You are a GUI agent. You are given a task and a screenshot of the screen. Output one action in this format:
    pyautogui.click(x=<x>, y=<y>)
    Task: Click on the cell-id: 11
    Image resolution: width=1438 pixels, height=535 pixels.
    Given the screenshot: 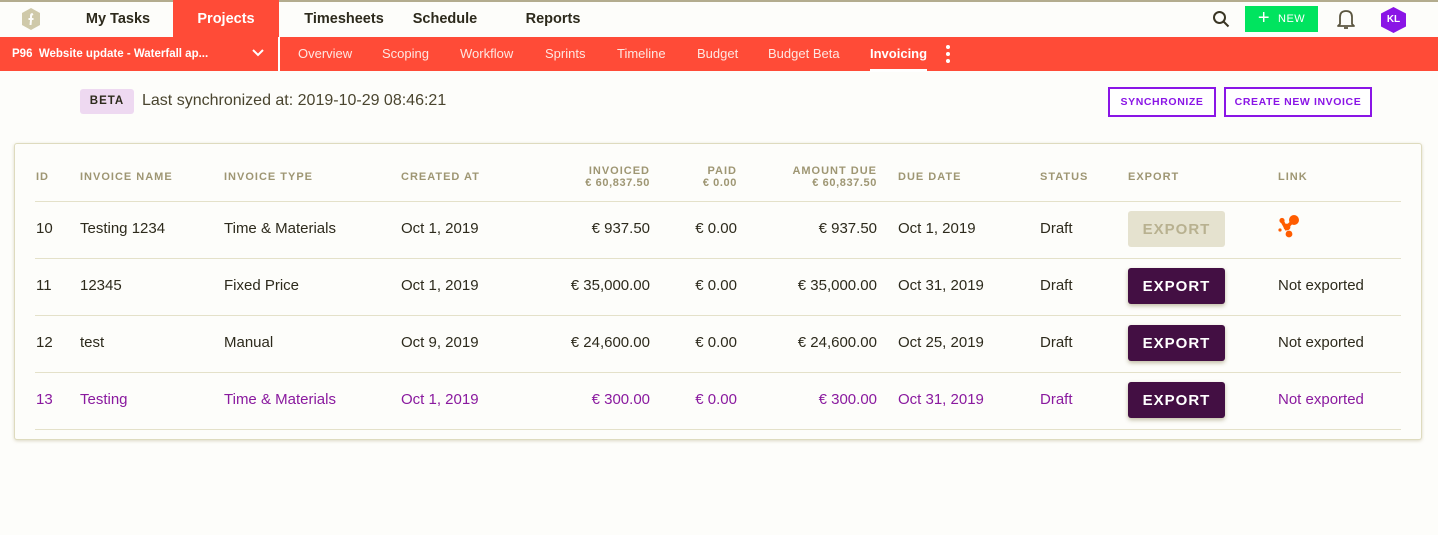 What is the action you would take?
    pyautogui.click(x=44, y=285)
    